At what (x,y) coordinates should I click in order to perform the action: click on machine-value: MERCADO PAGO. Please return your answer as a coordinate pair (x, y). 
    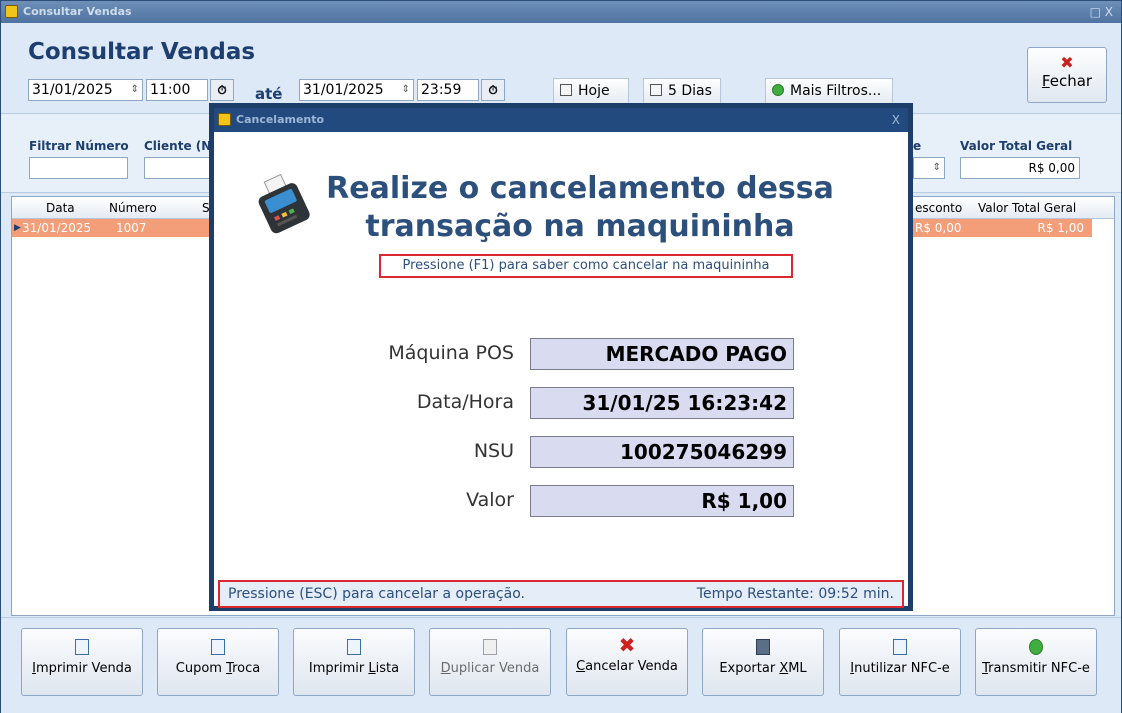
    Looking at the image, I should click on (662, 354).